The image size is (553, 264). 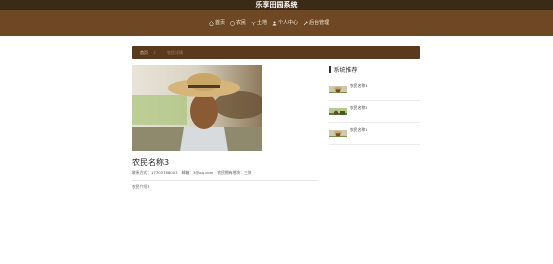 I want to click on site-title: 乐享田园系统, so click(x=276, y=5).